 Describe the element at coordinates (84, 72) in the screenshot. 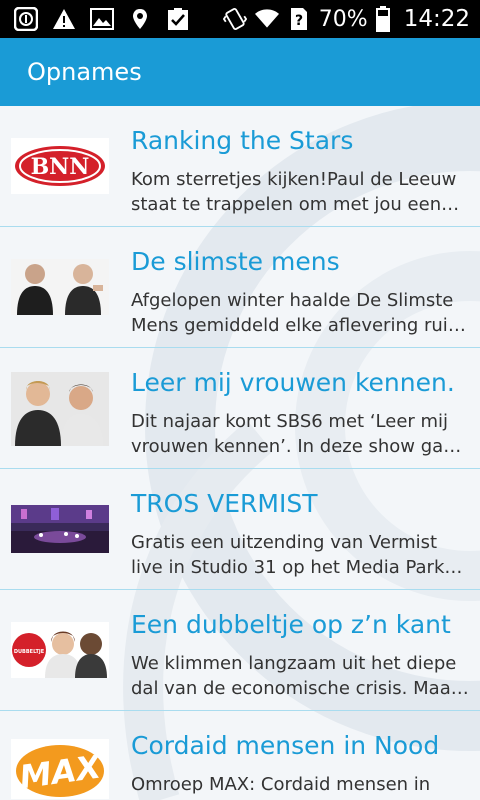

I see `page-title: Opnames` at that location.